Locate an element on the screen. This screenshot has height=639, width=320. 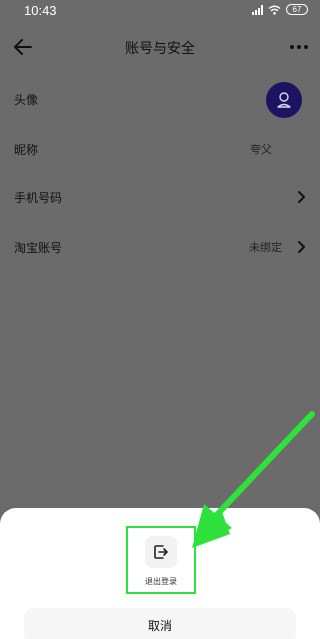
page-title: 账号与安全 is located at coordinates (160, 49).